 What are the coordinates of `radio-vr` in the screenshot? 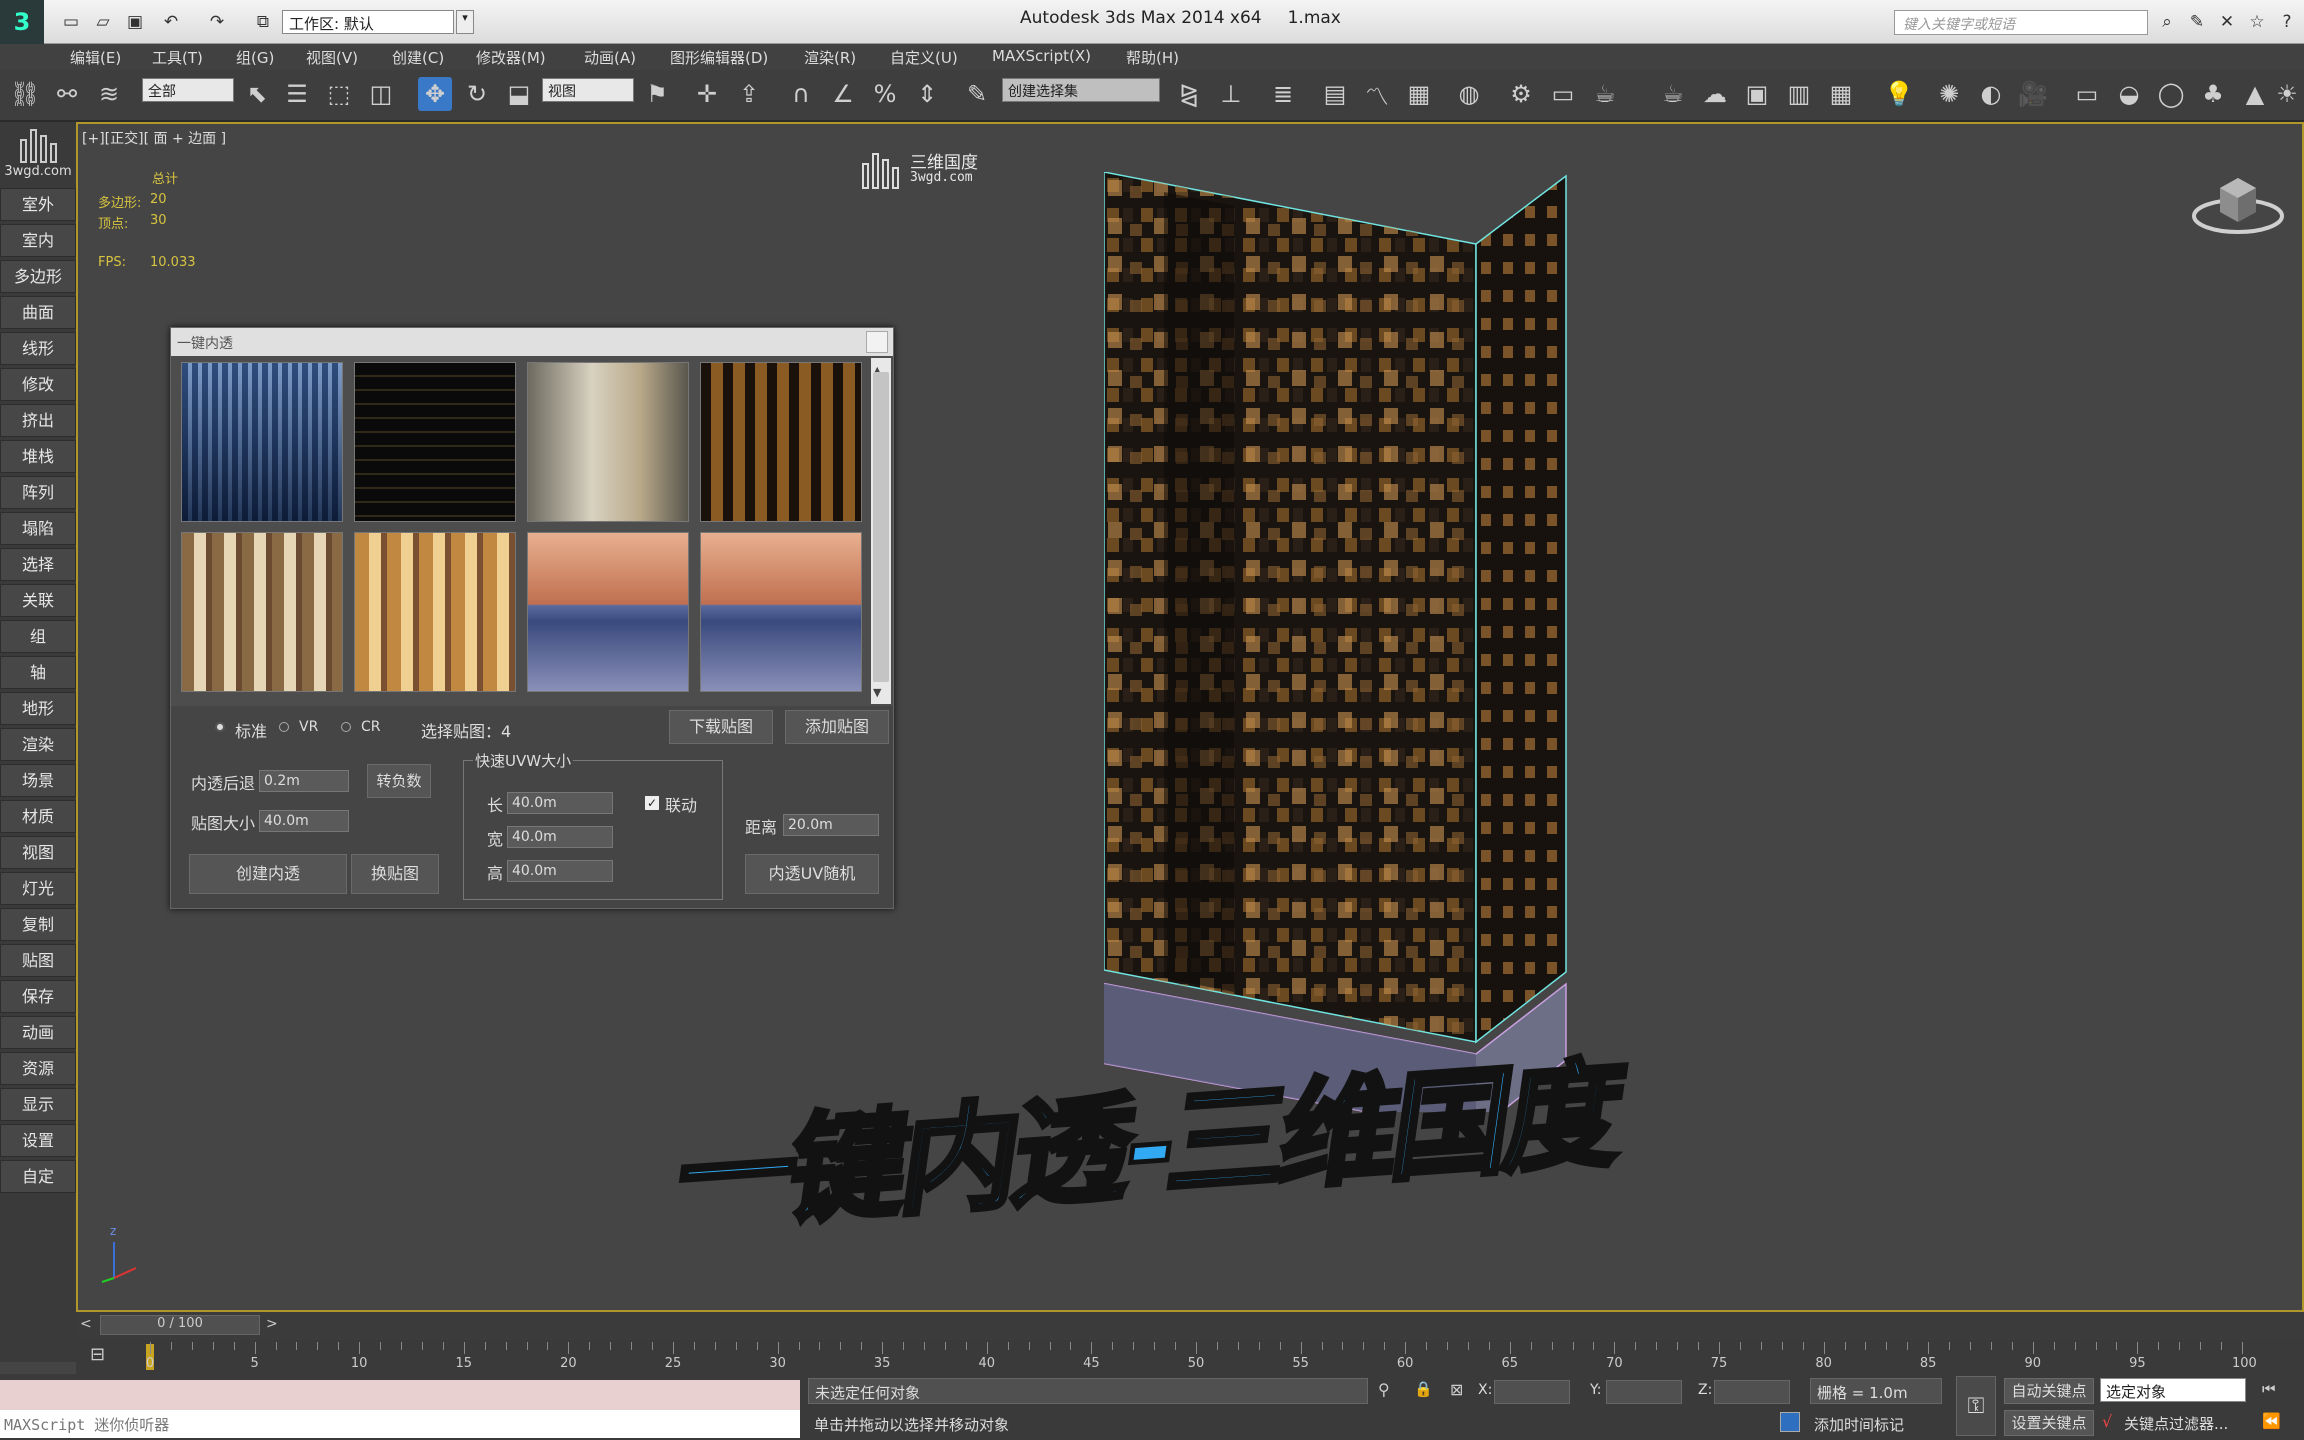 It's located at (284, 727).